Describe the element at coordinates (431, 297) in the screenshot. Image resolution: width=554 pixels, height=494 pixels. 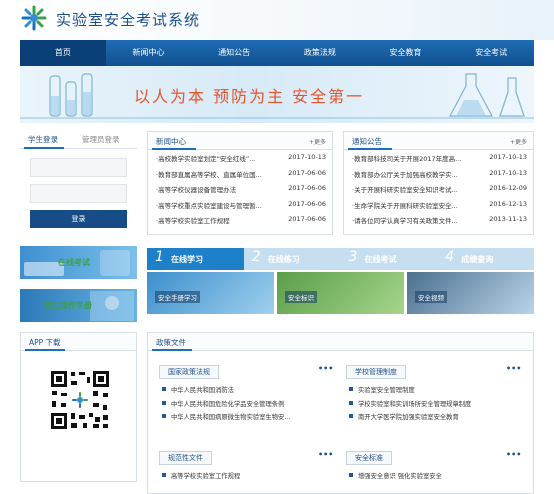
I see `thumb-caption: 安全视频` at that location.